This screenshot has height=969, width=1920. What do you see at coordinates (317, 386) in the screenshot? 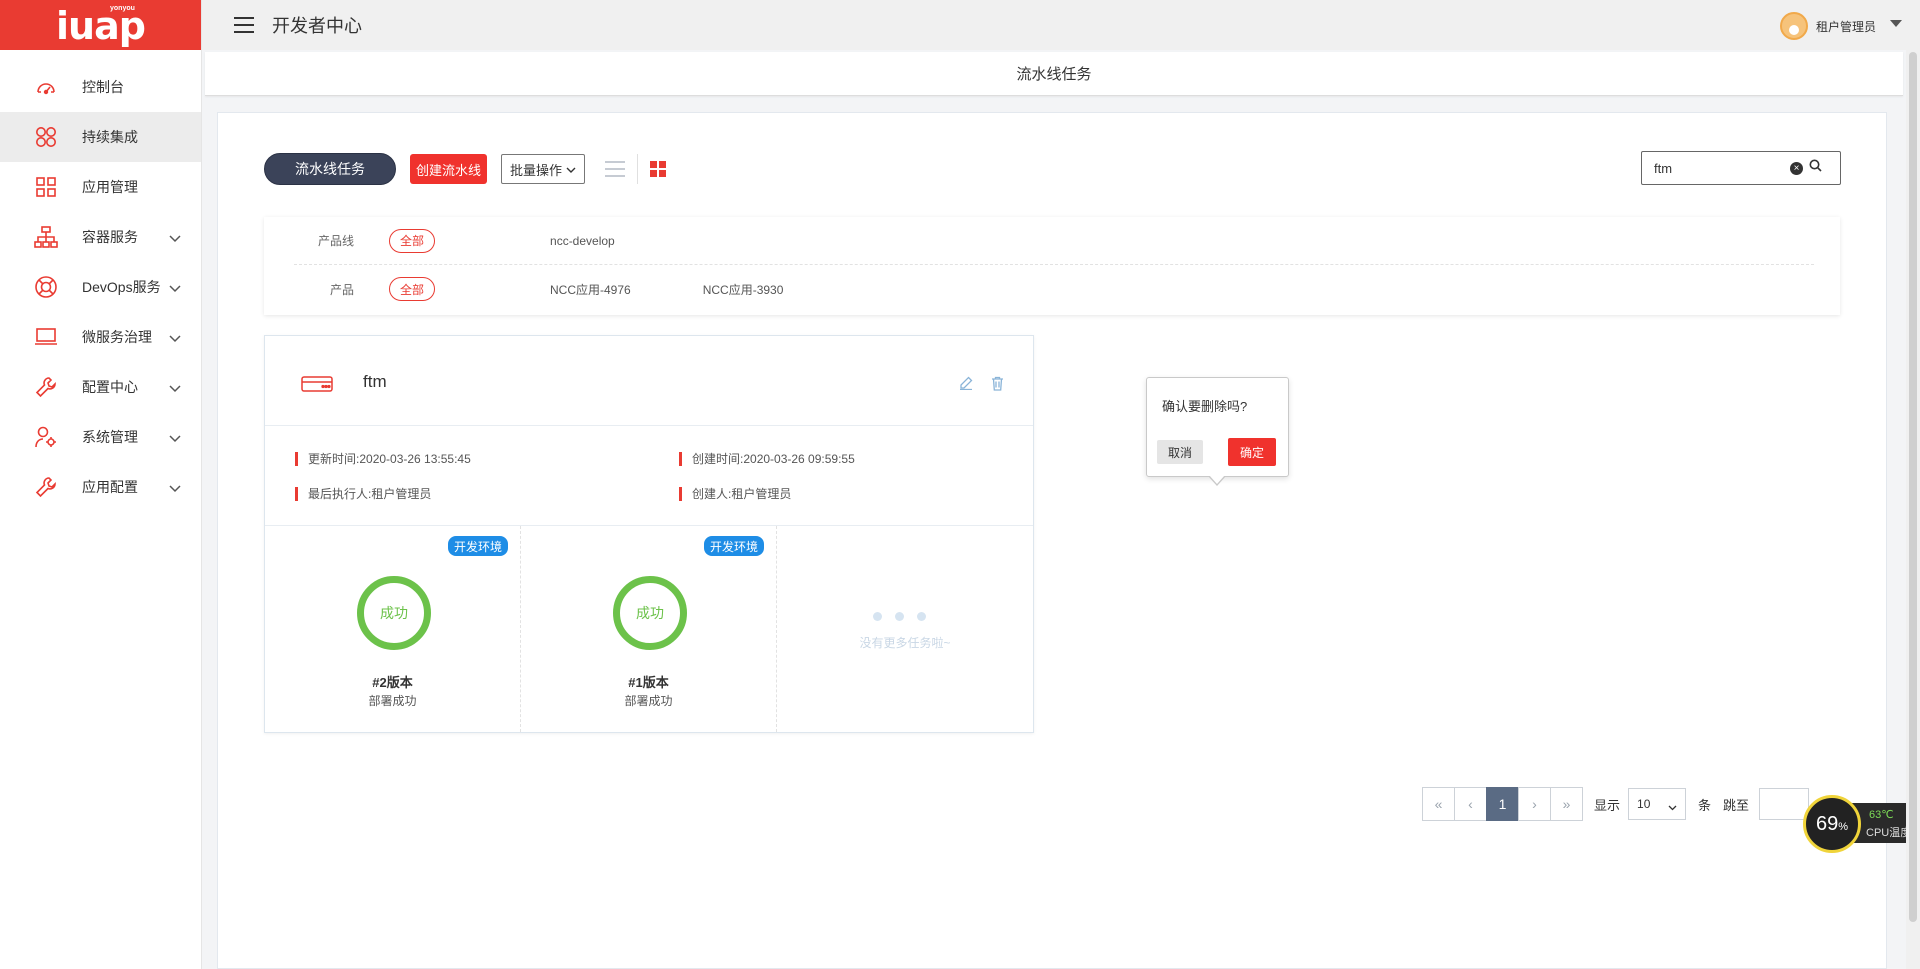
I see `server-icon` at bounding box center [317, 386].